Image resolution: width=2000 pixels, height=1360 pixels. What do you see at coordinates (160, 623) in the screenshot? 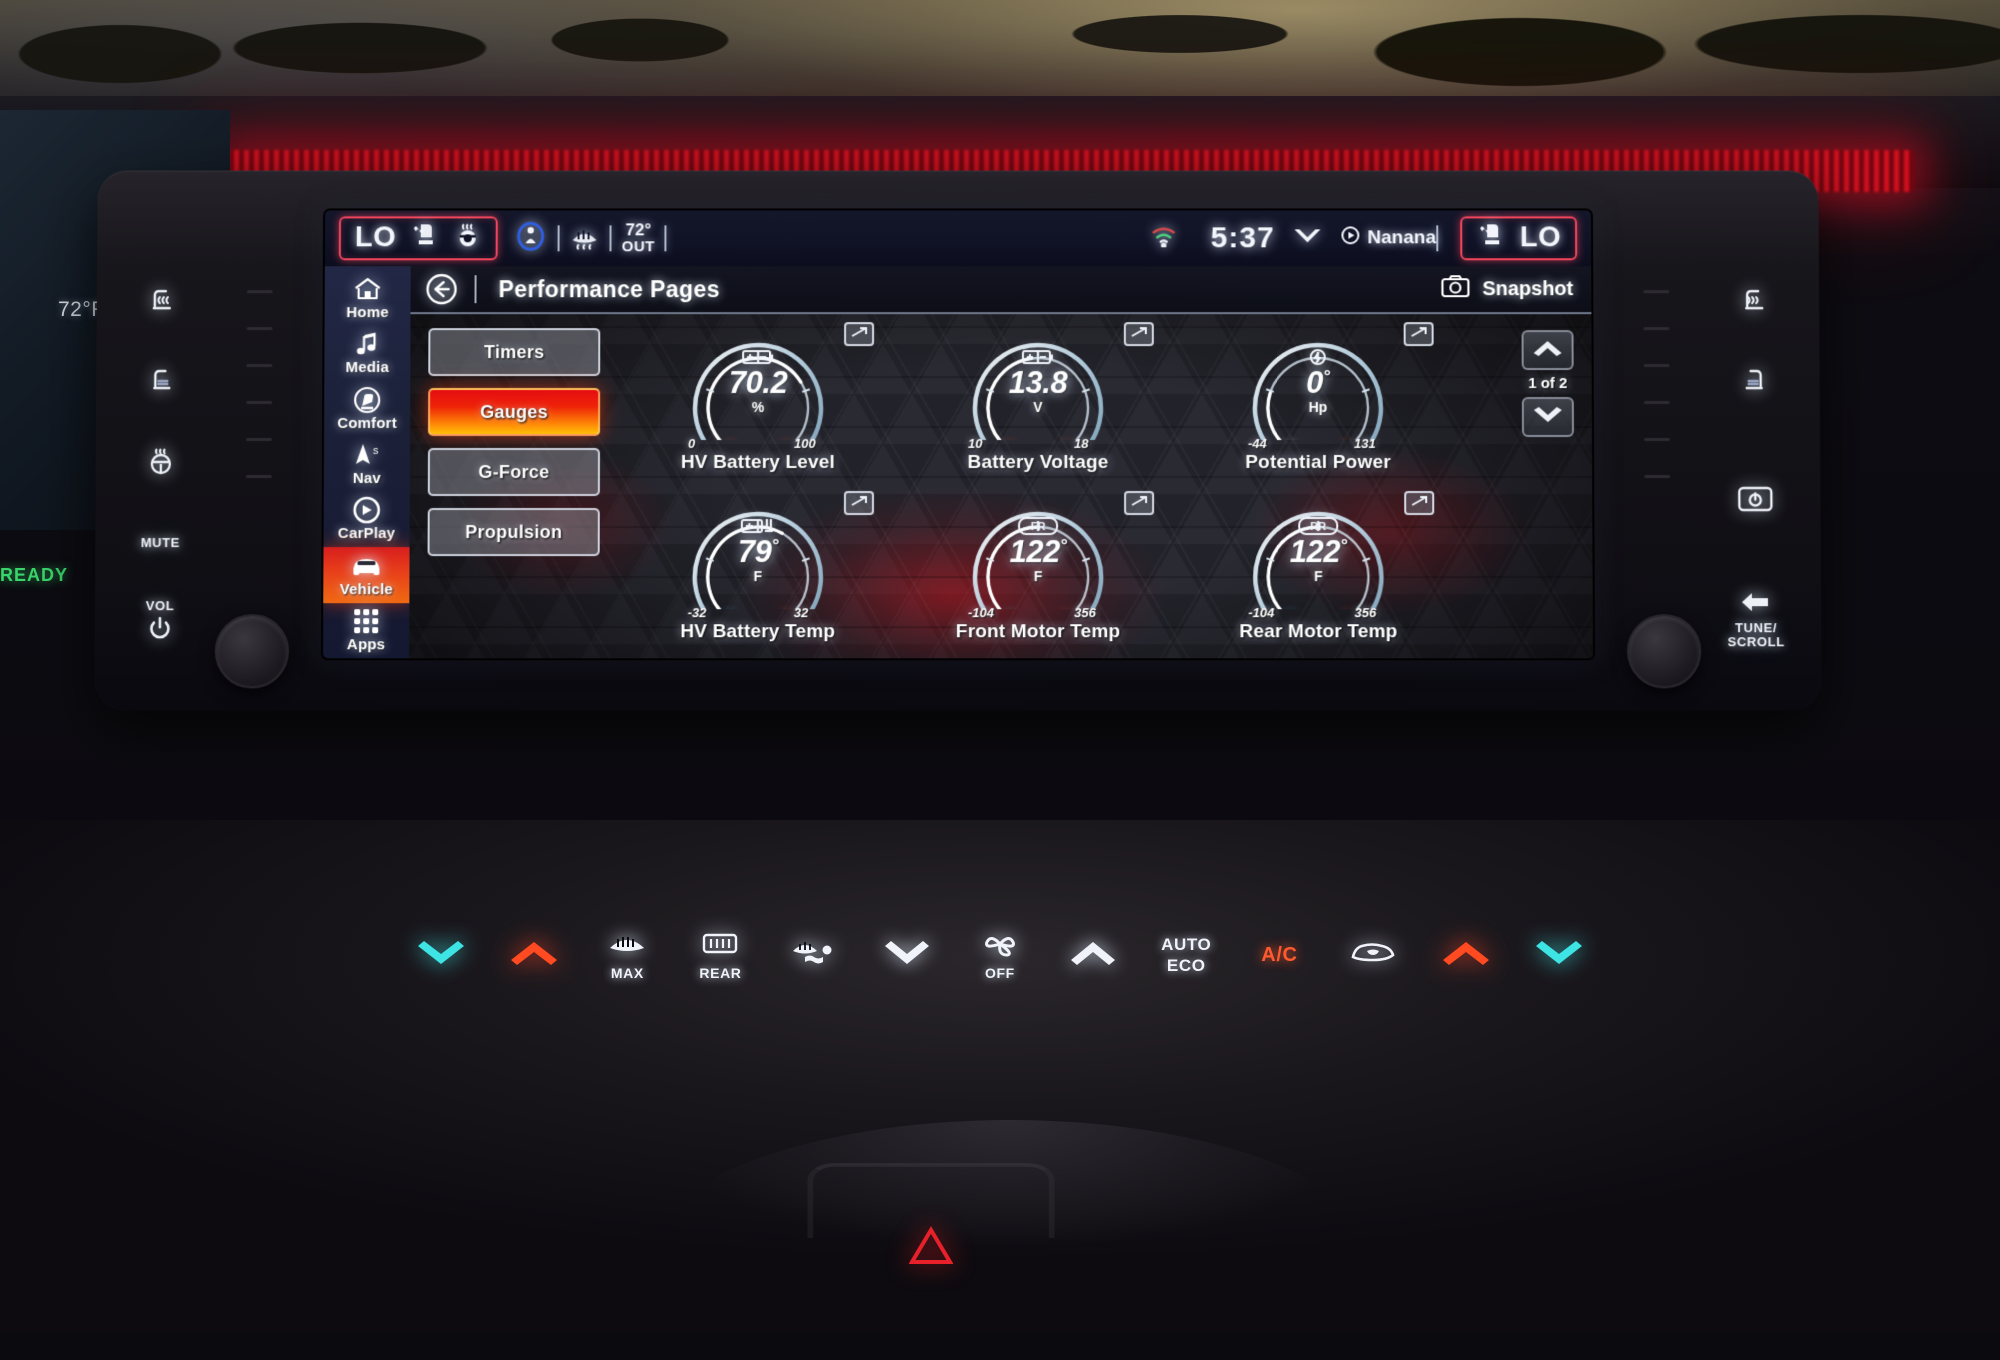
I see `bezel-volume-power-button: VOL` at bounding box center [160, 623].